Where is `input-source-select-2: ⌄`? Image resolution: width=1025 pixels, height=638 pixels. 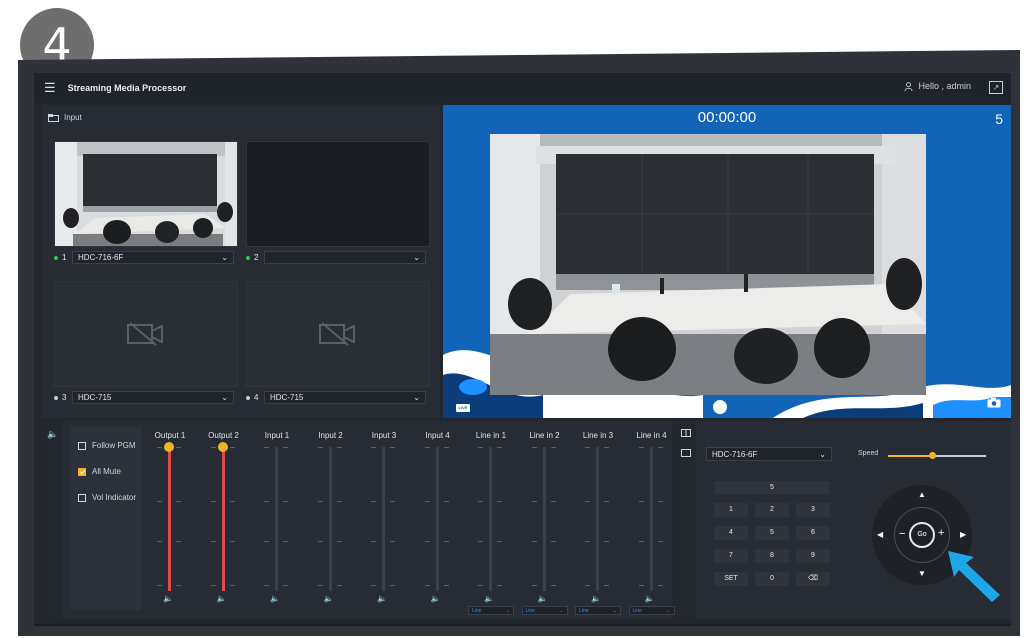 input-source-select-2: ⌄ is located at coordinates (345, 257).